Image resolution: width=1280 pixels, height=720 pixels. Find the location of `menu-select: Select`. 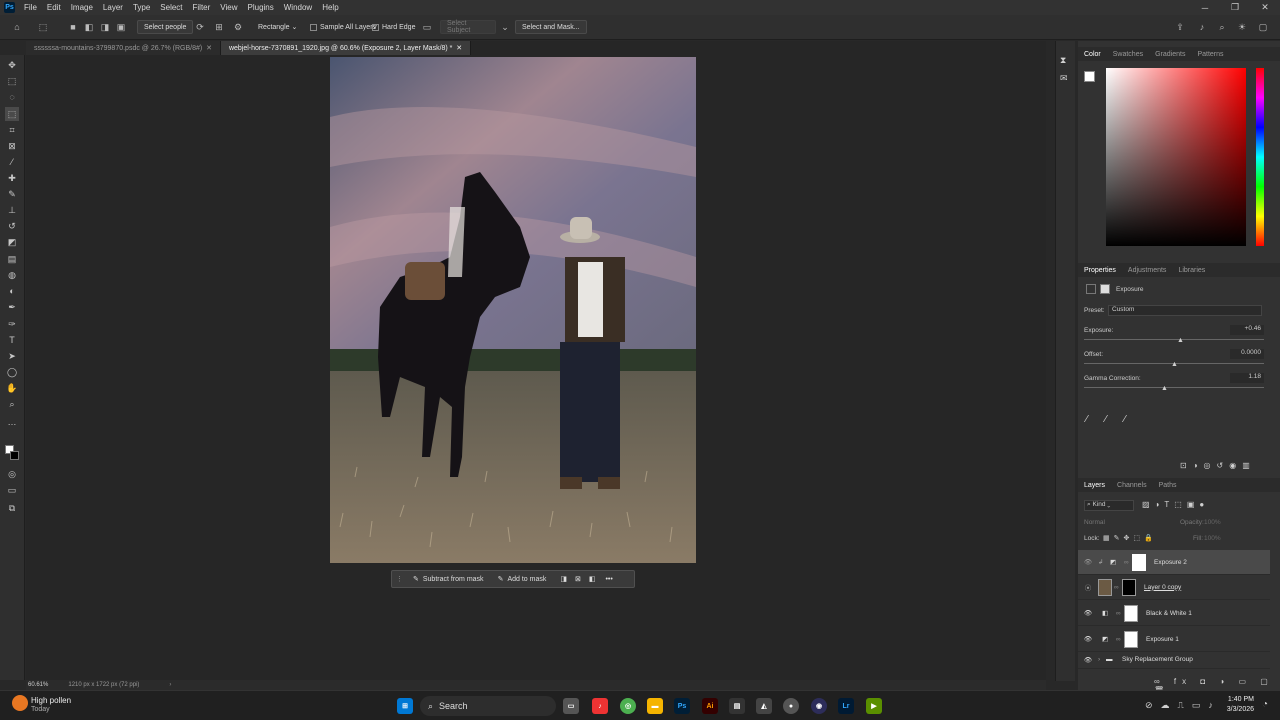

menu-select: Select is located at coordinates (171, 7).